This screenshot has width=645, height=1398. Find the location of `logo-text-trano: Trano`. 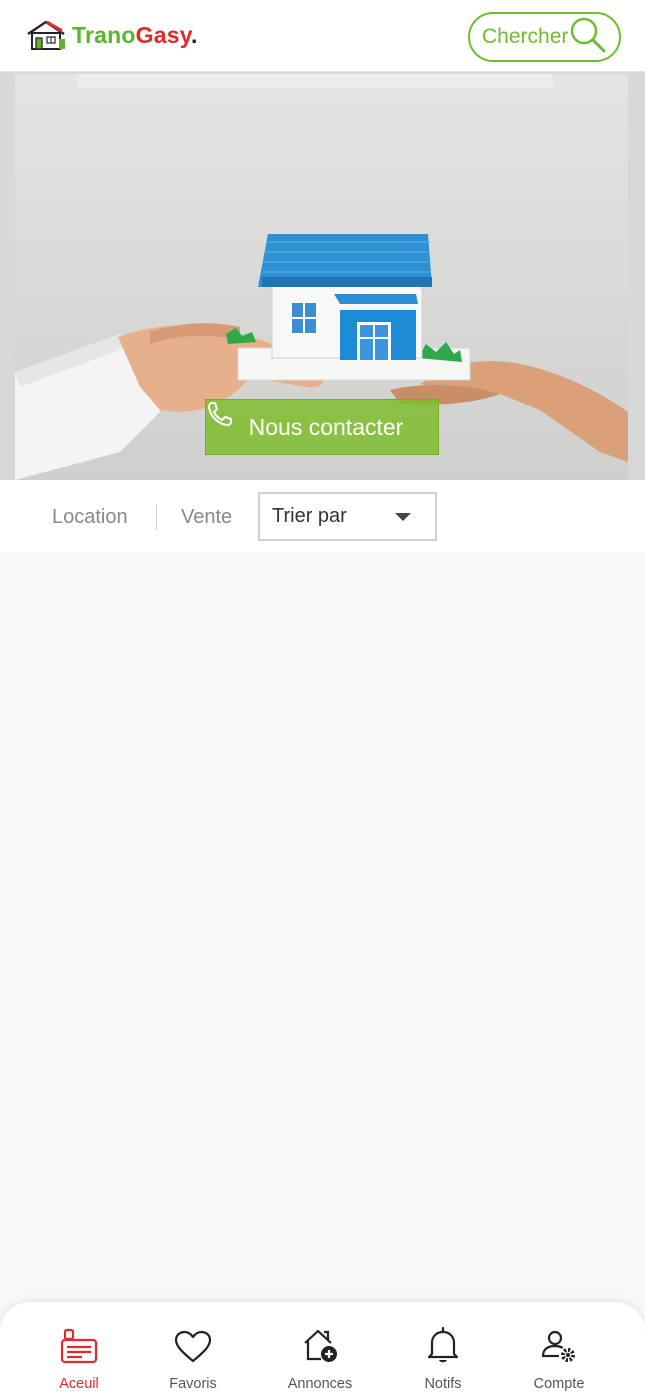

logo-text-trano: Trano is located at coordinates (104, 34).